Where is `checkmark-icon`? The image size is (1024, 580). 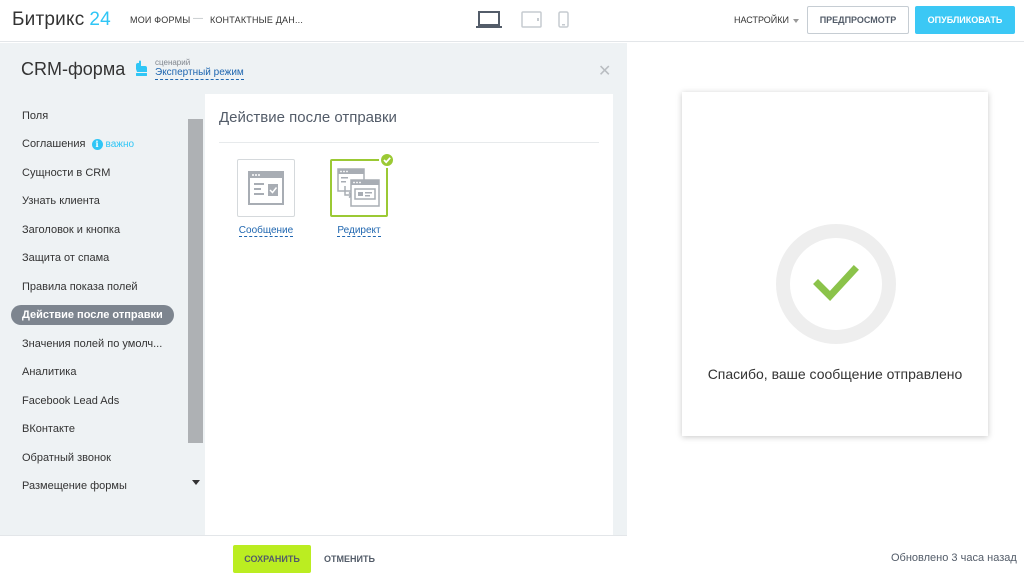
checkmark-icon is located at coordinates (836, 286).